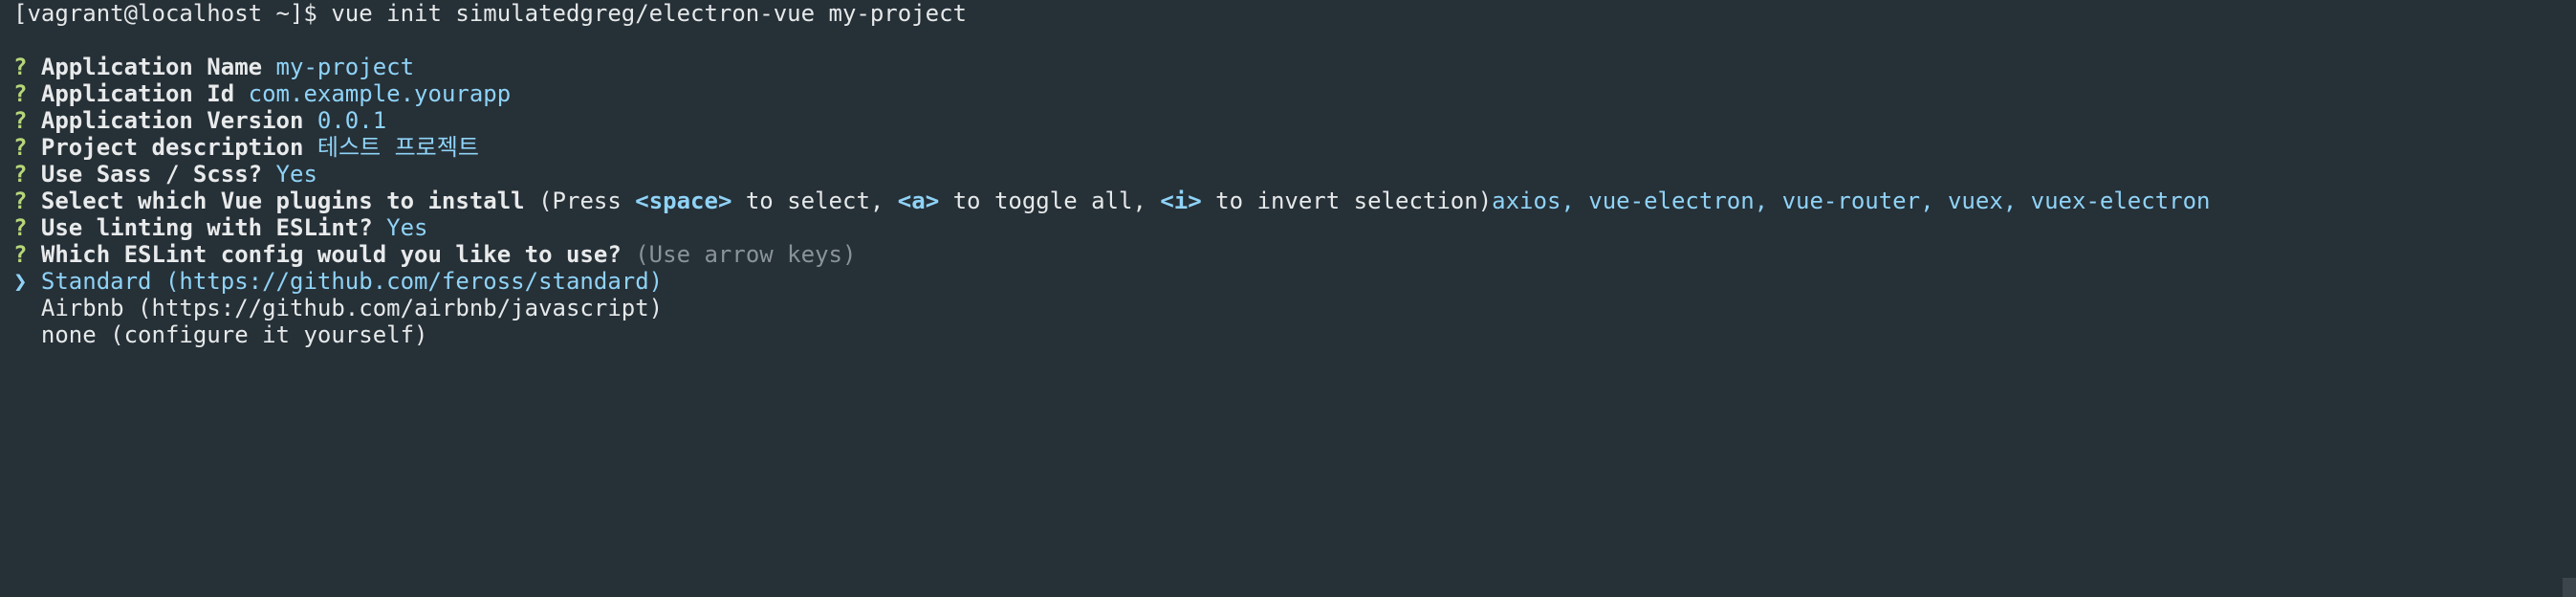  What do you see at coordinates (1294, 334) in the screenshot?
I see `option-none: none (configure it yourself)` at bounding box center [1294, 334].